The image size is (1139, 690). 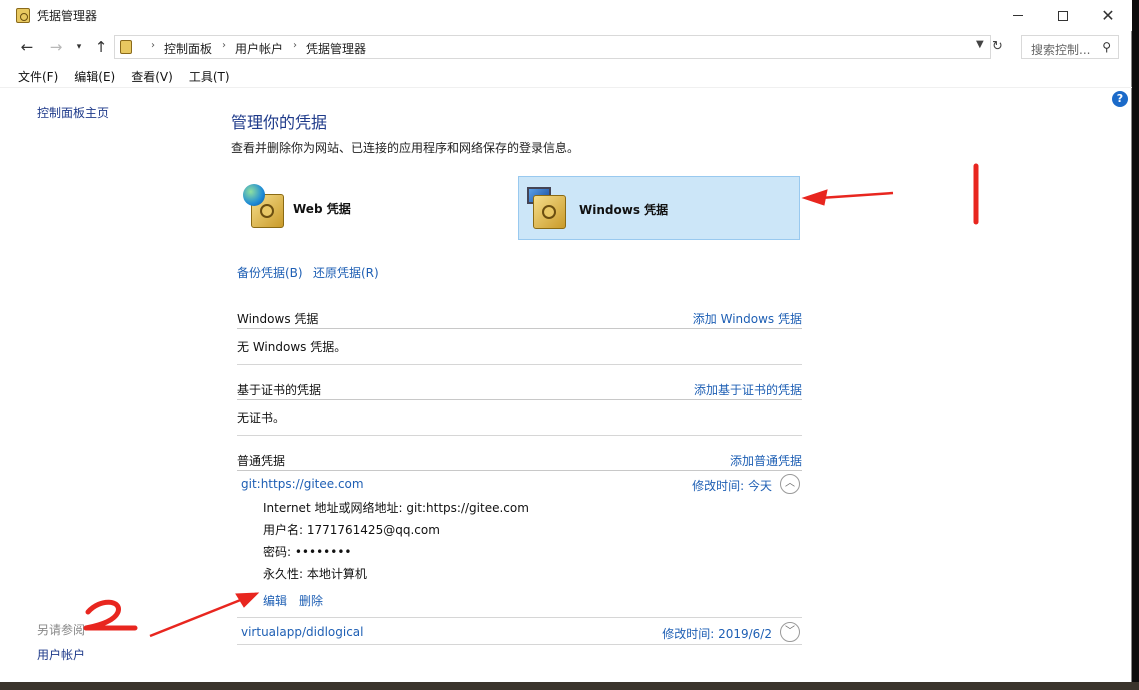 What do you see at coordinates (56, 47) in the screenshot?
I see `forward-arrow-icon: →` at bounding box center [56, 47].